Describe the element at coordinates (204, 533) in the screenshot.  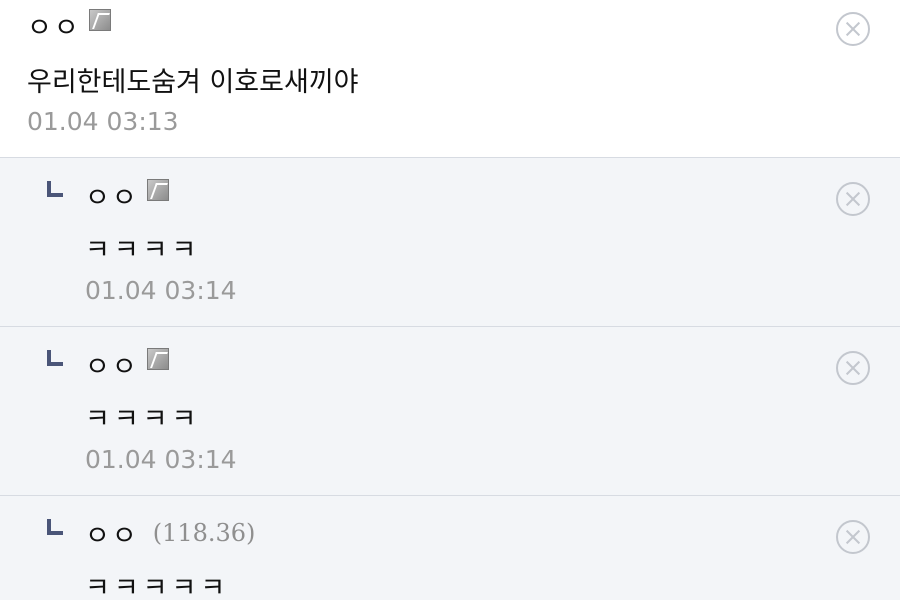
I see `ip-address: (118.36)` at that location.